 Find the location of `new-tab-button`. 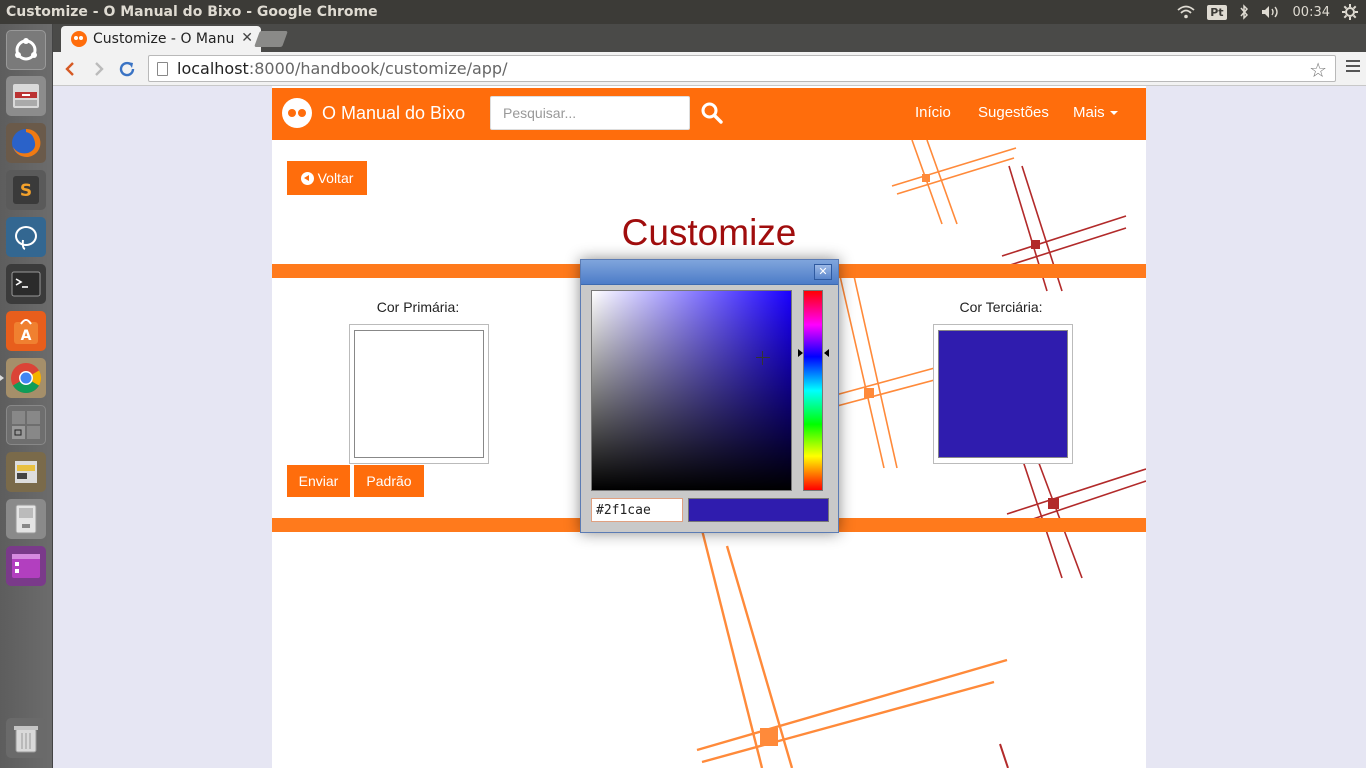

new-tab-button is located at coordinates (271, 39).